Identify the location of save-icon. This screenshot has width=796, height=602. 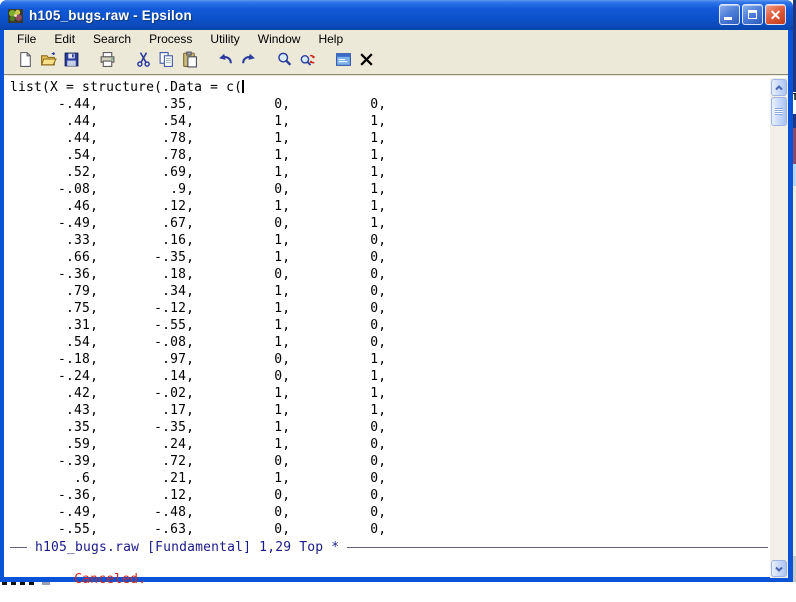
(71, 62).